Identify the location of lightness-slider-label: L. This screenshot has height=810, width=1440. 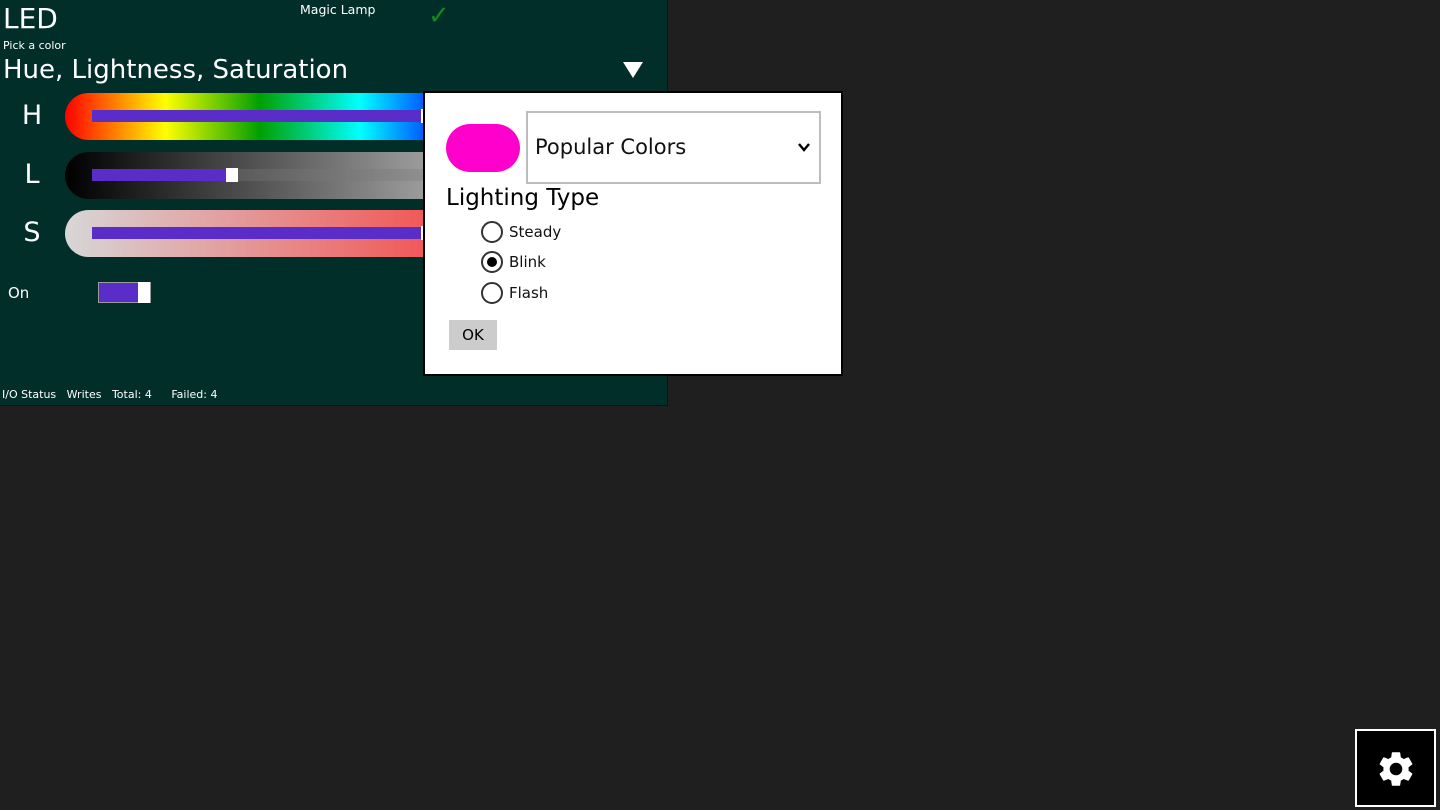
(32, 174).